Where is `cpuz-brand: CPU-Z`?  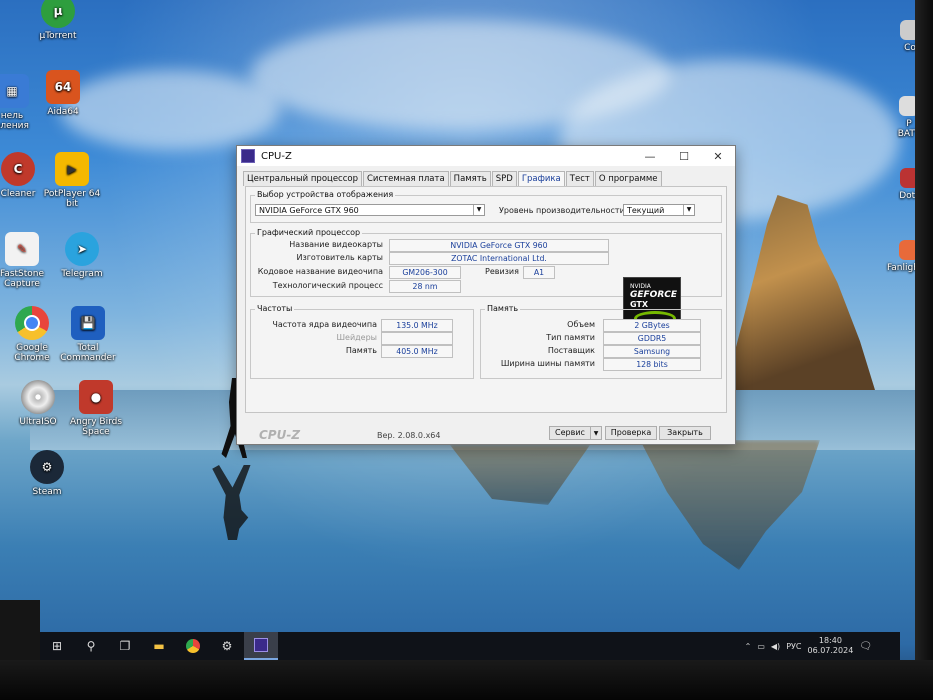 cpuz-brand: CPU-Z is located at coordinates (280, 435).